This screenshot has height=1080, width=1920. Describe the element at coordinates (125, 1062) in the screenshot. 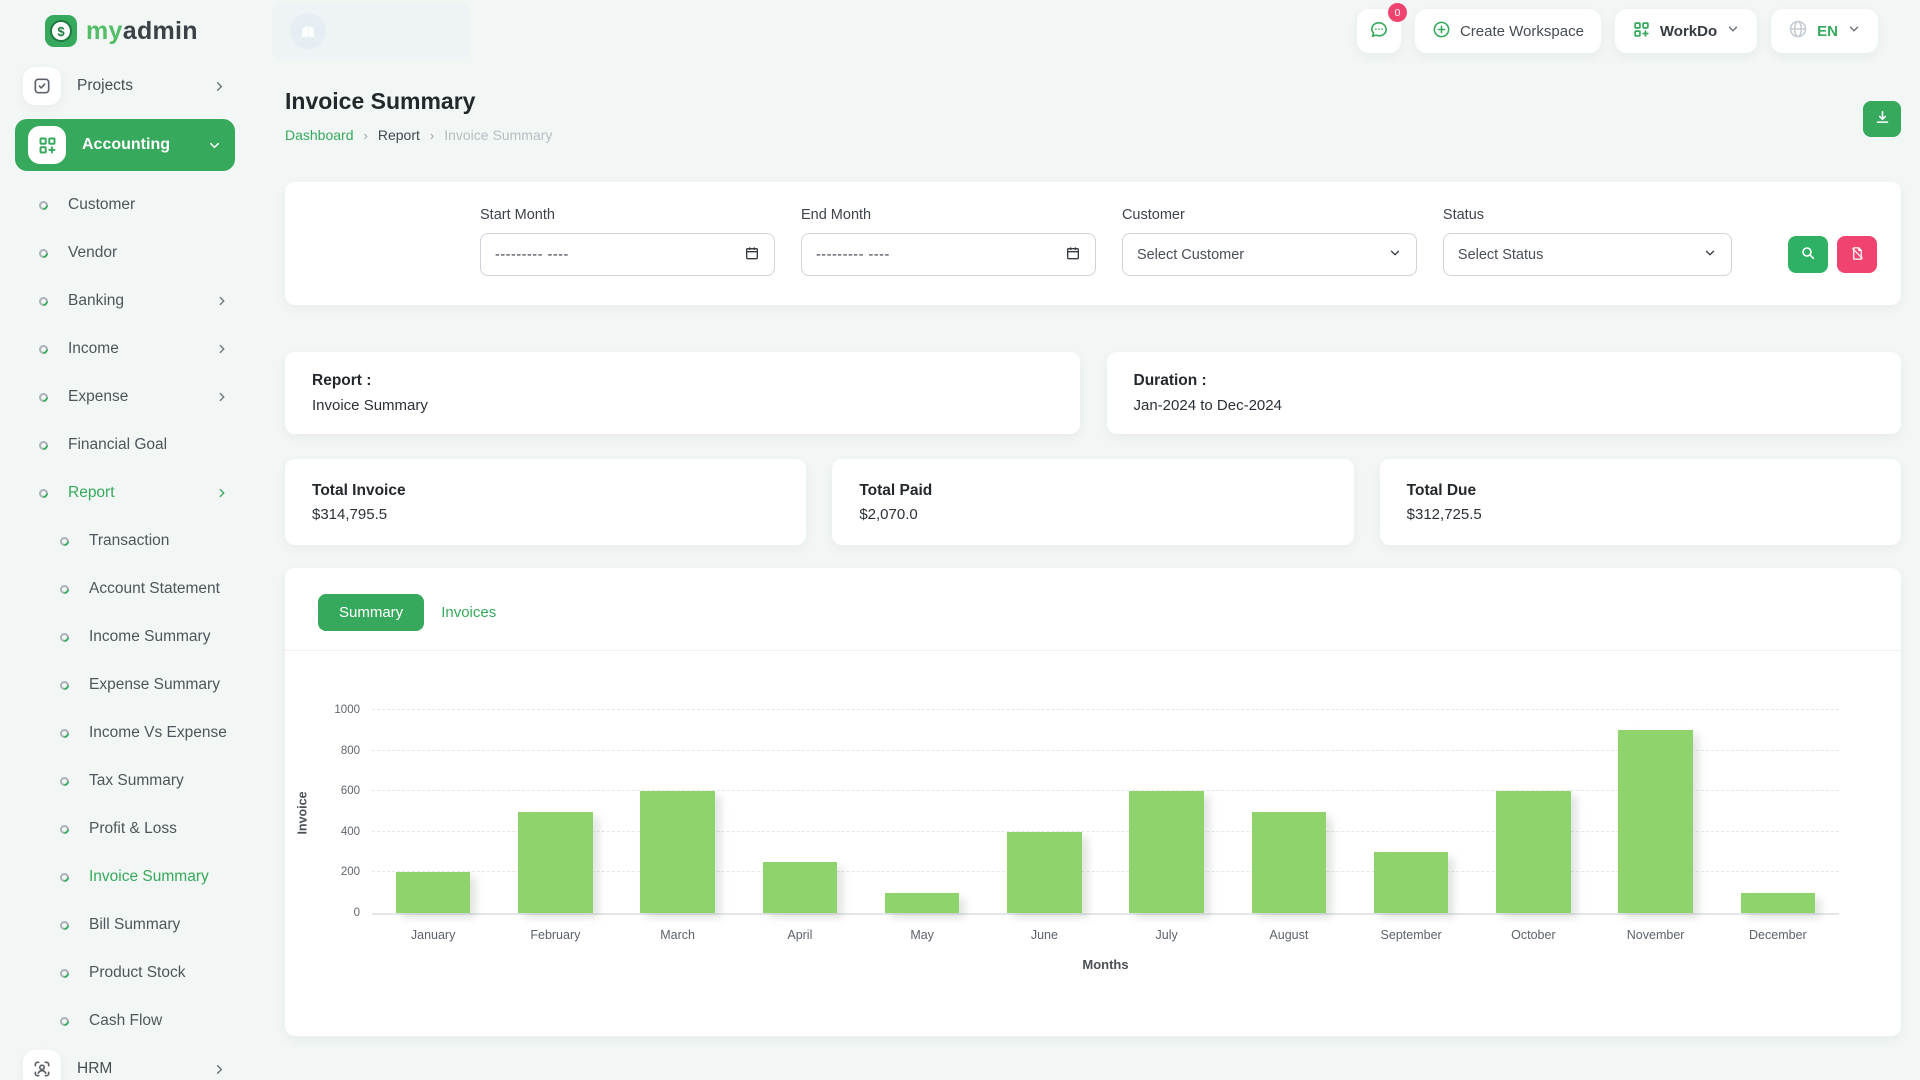

I see `sidebar-item-hrm: HRM` at that location.